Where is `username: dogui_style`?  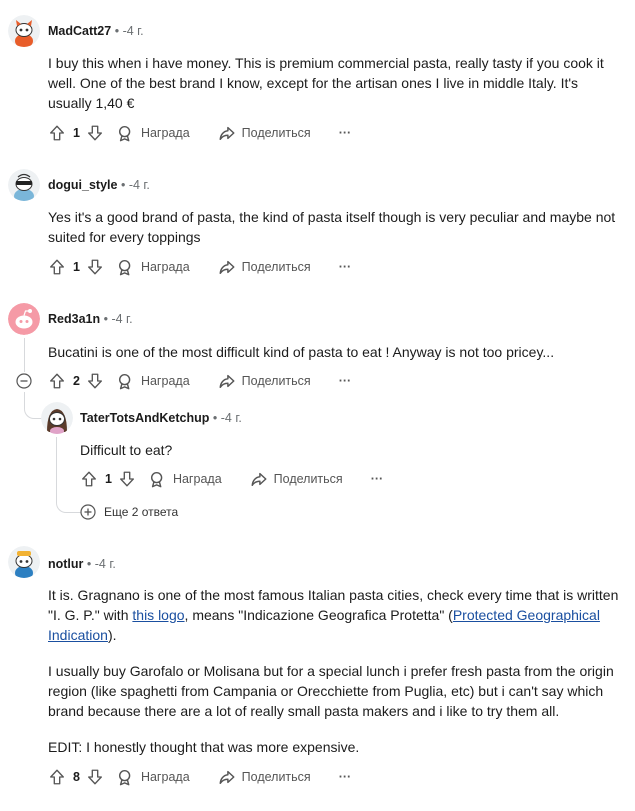
username: dogui_style is located at coordinates (82, 185).